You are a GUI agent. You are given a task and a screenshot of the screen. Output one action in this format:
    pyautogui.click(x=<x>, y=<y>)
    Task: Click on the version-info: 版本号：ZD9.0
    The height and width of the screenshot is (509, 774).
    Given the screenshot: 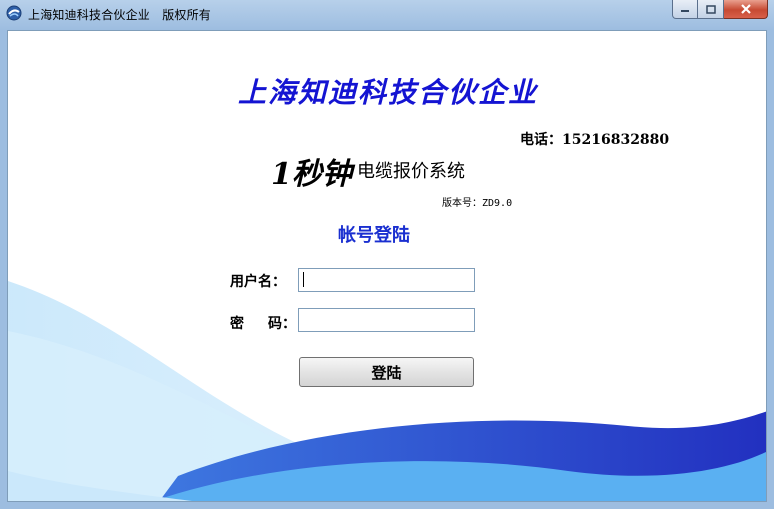 What is the action you would take?
    pyautogui.click(x=477, y=201)
    